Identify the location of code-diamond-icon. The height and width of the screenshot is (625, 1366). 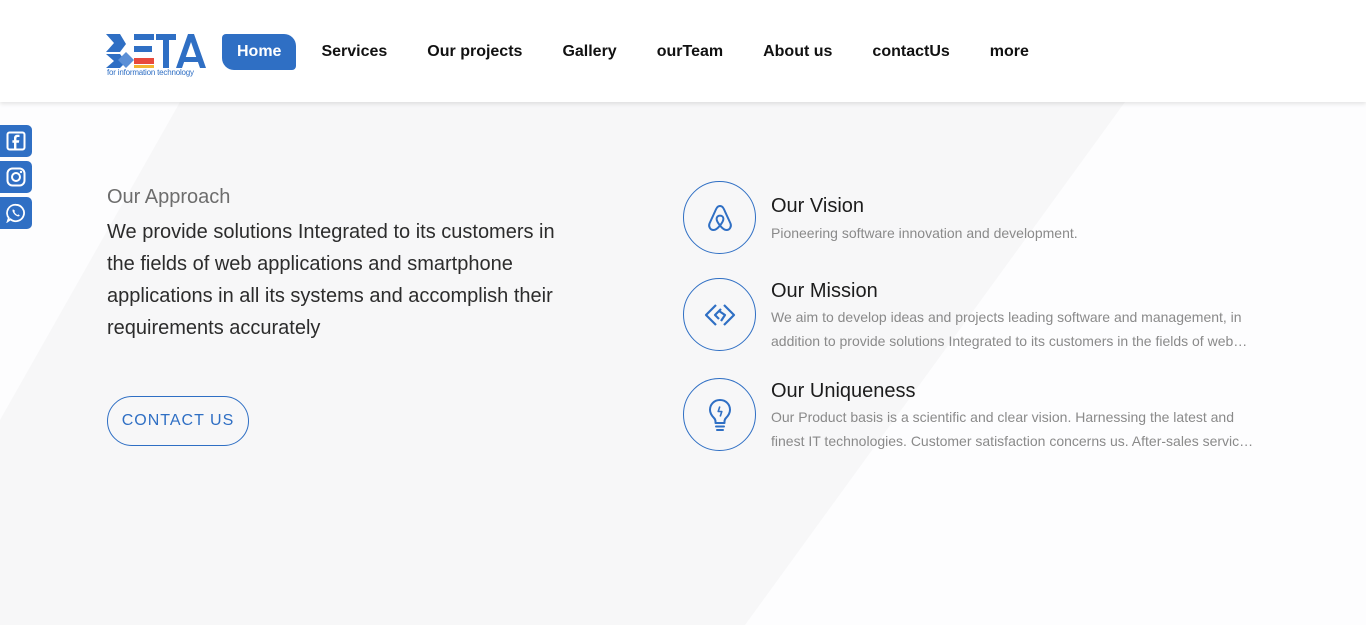
(719, 314).